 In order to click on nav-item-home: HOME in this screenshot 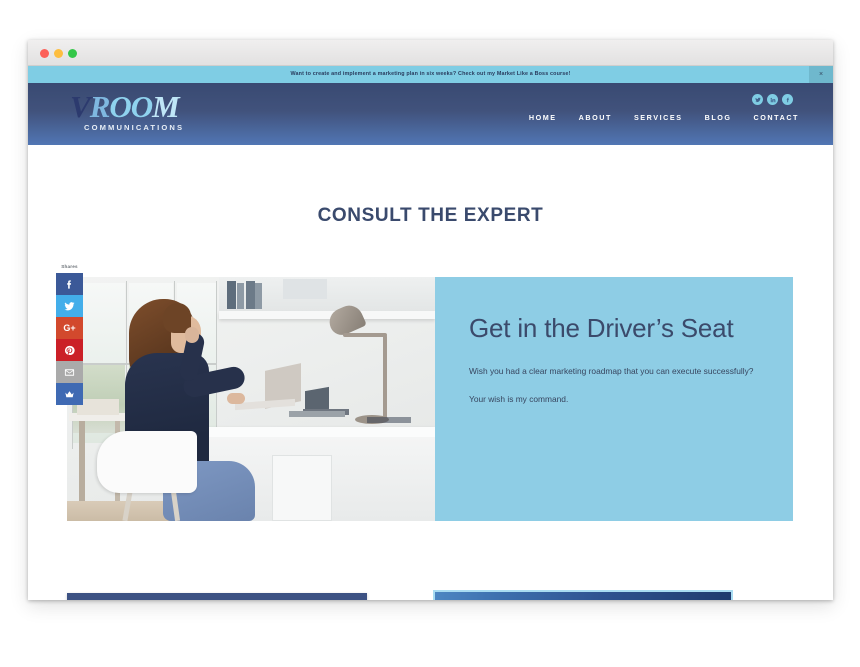, I will do `click(543, 117)`.